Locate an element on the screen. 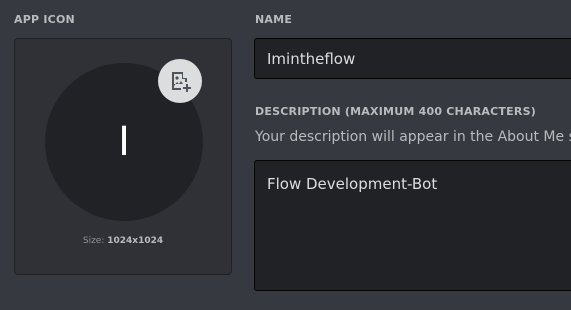  upload-image-button is located at coordinates (180, 81).